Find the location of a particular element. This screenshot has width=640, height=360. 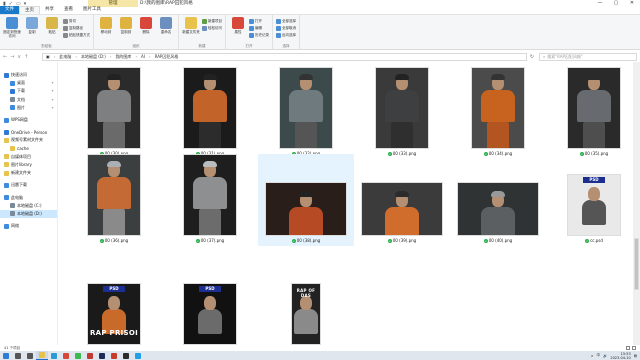

nav-item-2: 下载 ✦ is located at coordinates (28, 91).